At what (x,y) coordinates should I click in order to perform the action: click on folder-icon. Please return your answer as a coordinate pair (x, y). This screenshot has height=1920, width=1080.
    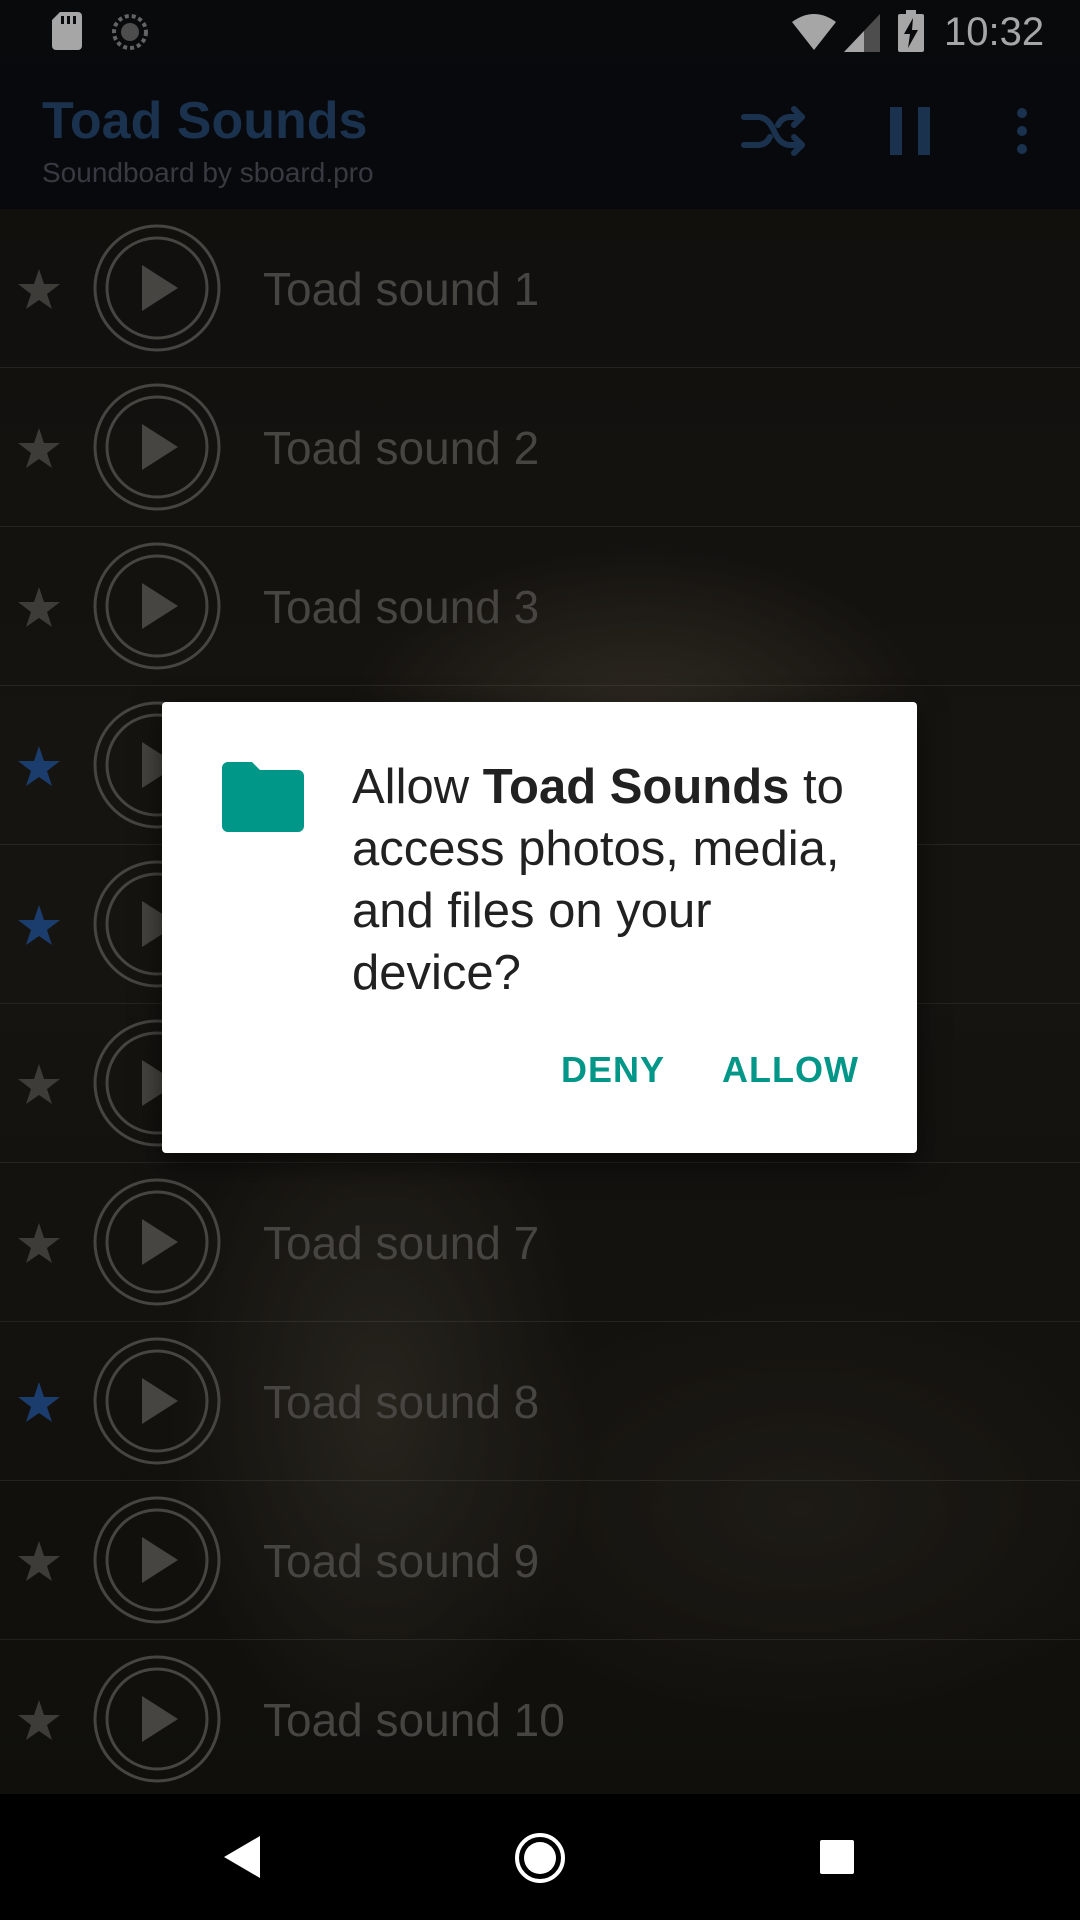
    Looking at the image, I should click on (263, 797).